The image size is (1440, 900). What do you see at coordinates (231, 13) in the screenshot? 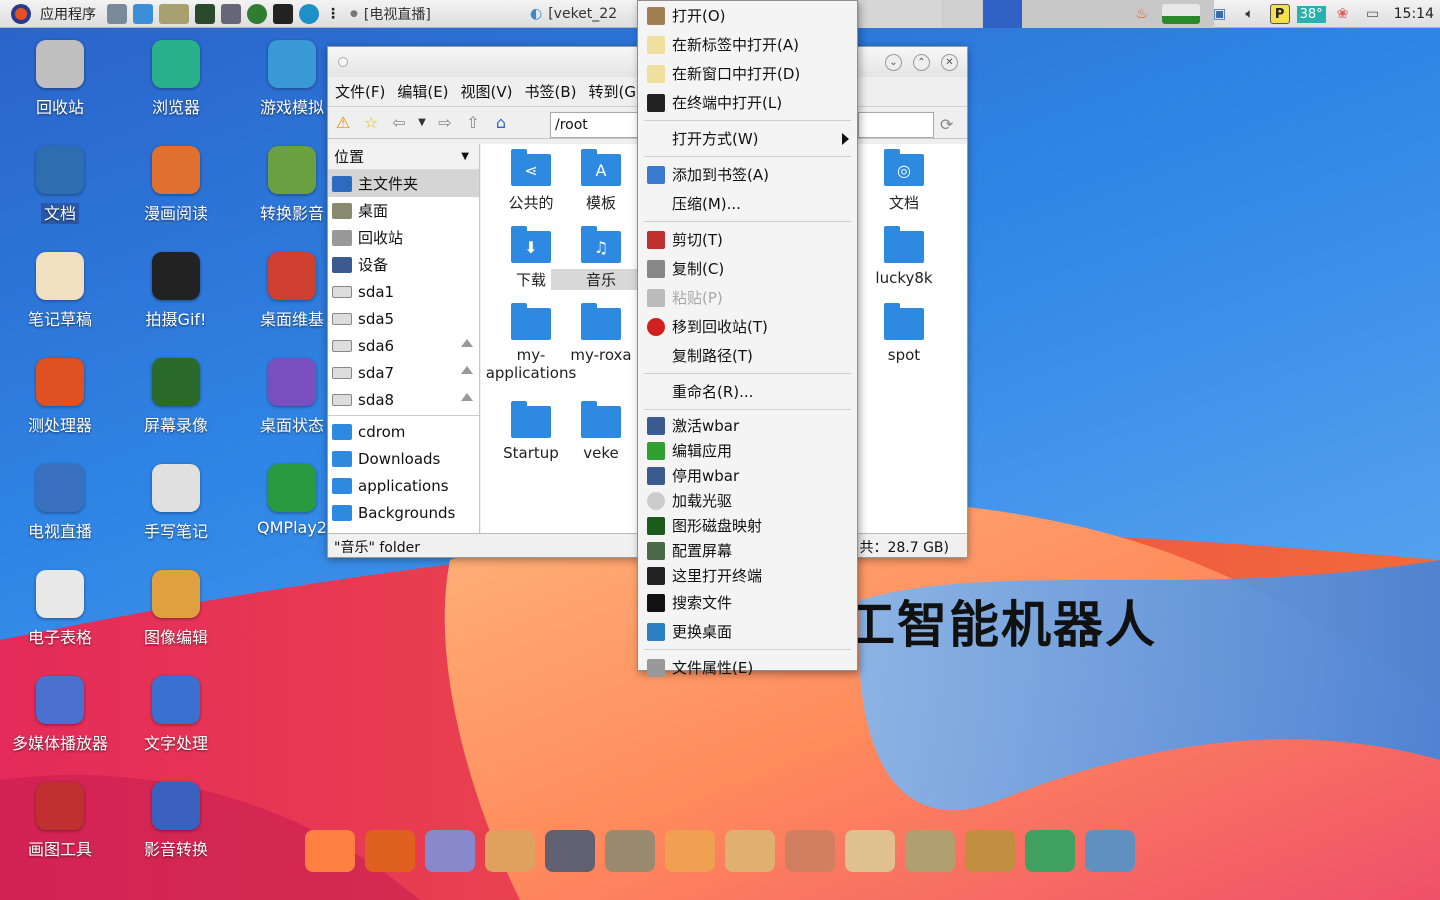
I see `settings-icon` at bounding box center [231, 13].